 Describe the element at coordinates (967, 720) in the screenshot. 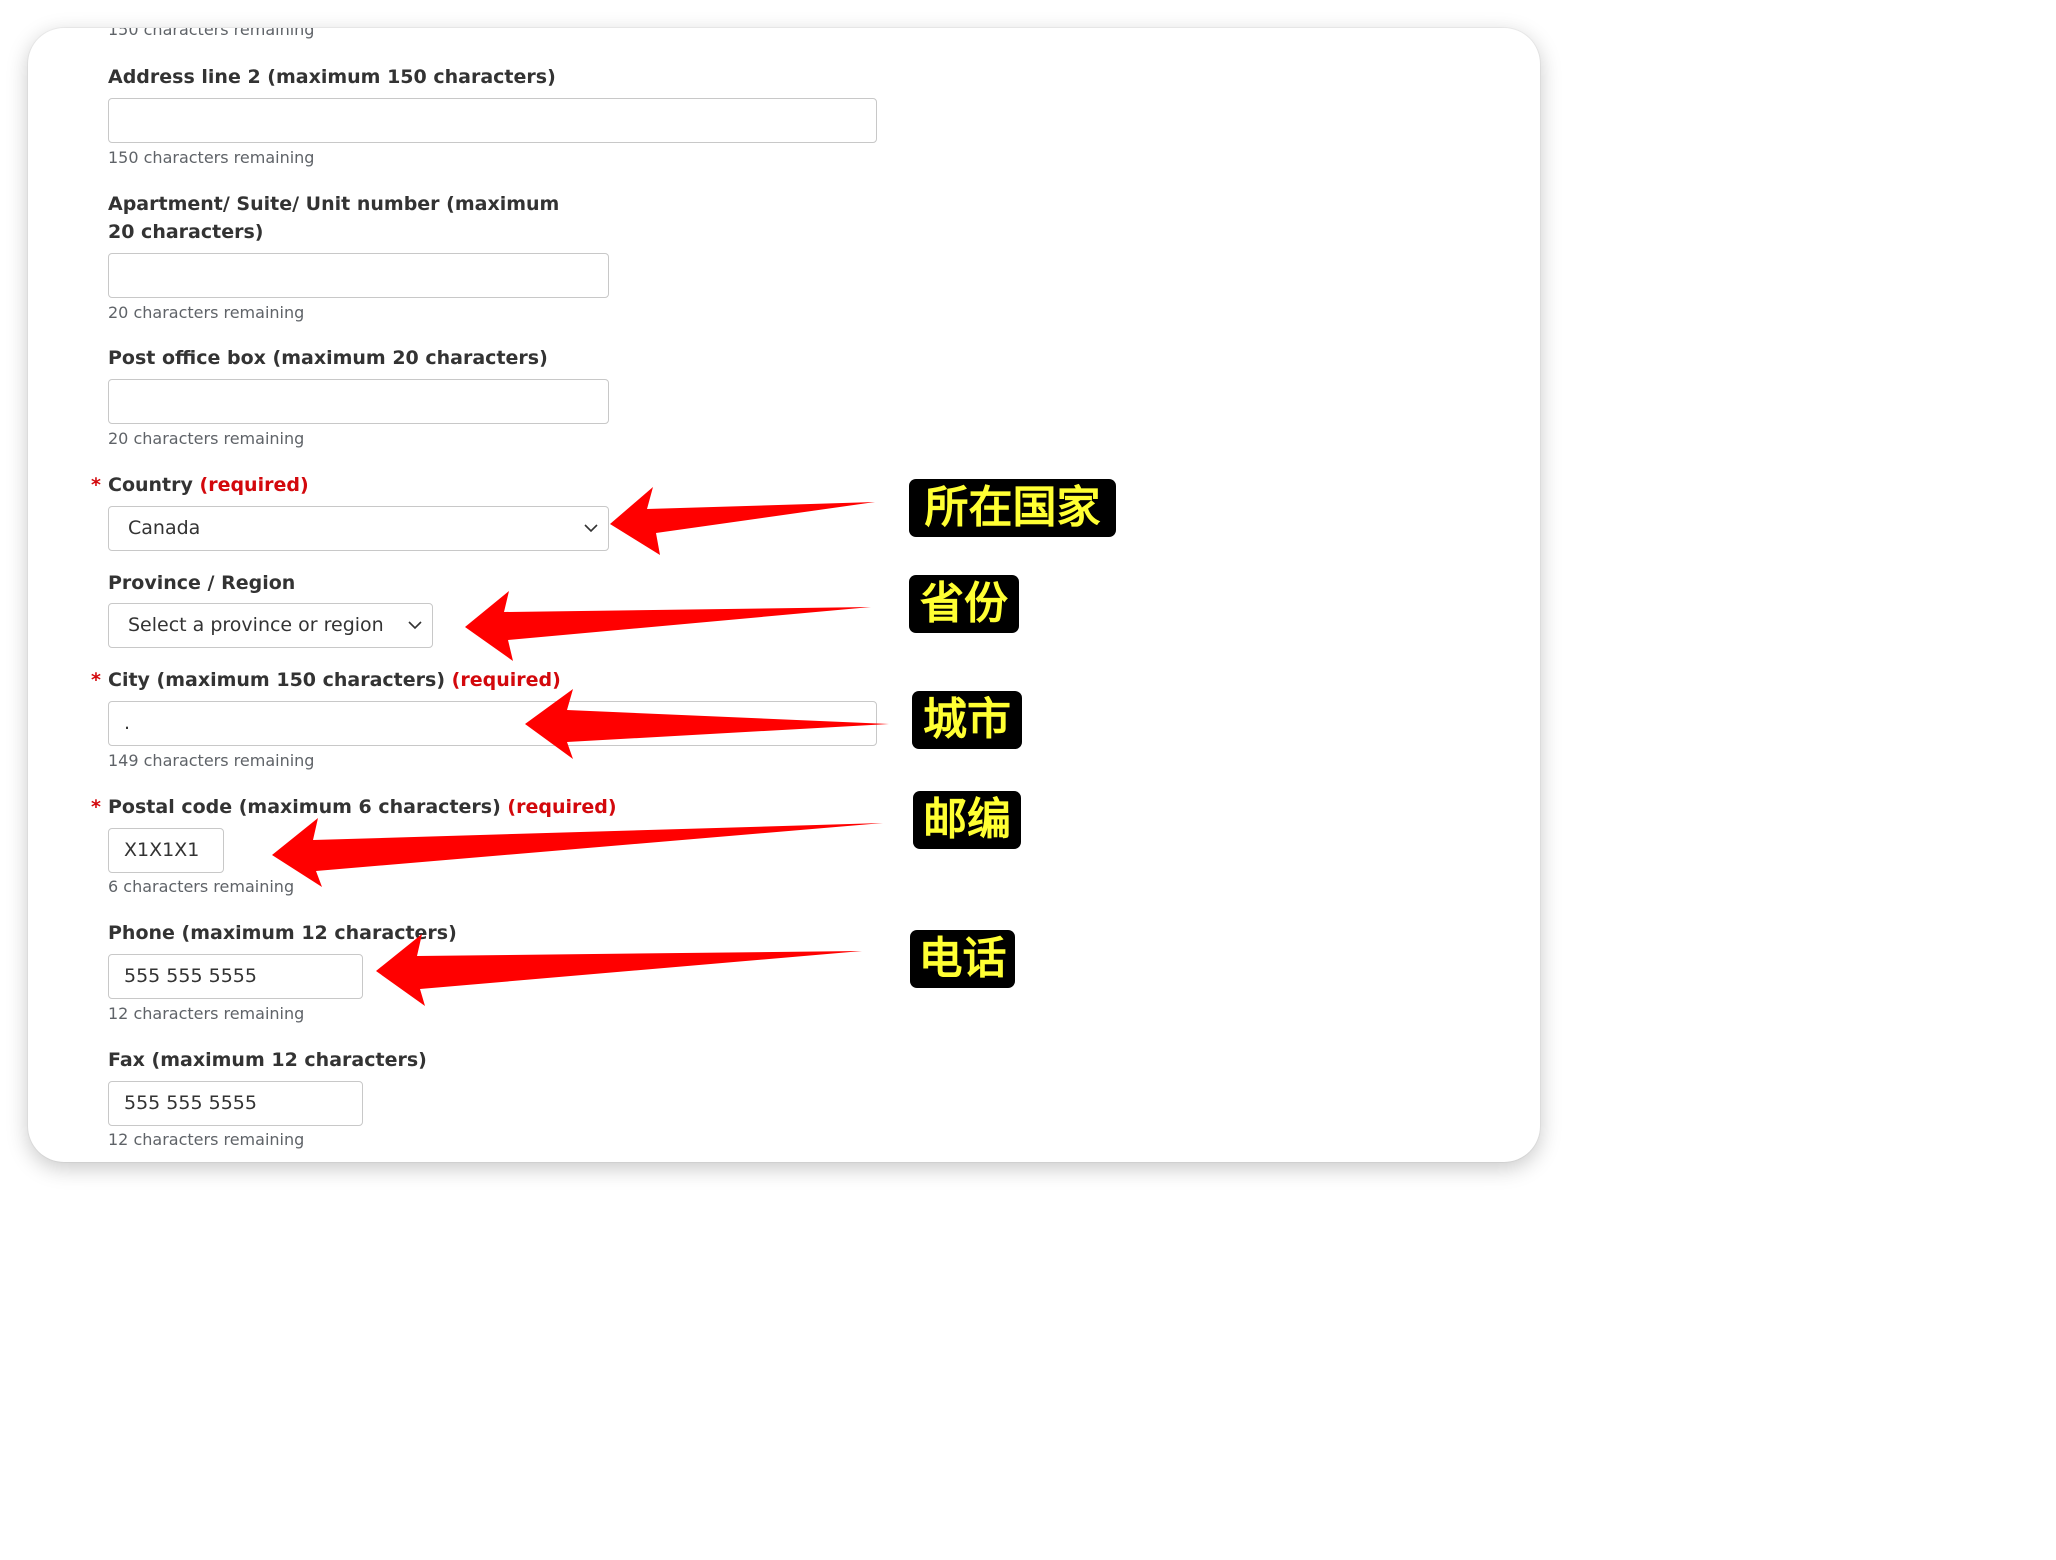

I see `city-annotation: 城市` at that location.